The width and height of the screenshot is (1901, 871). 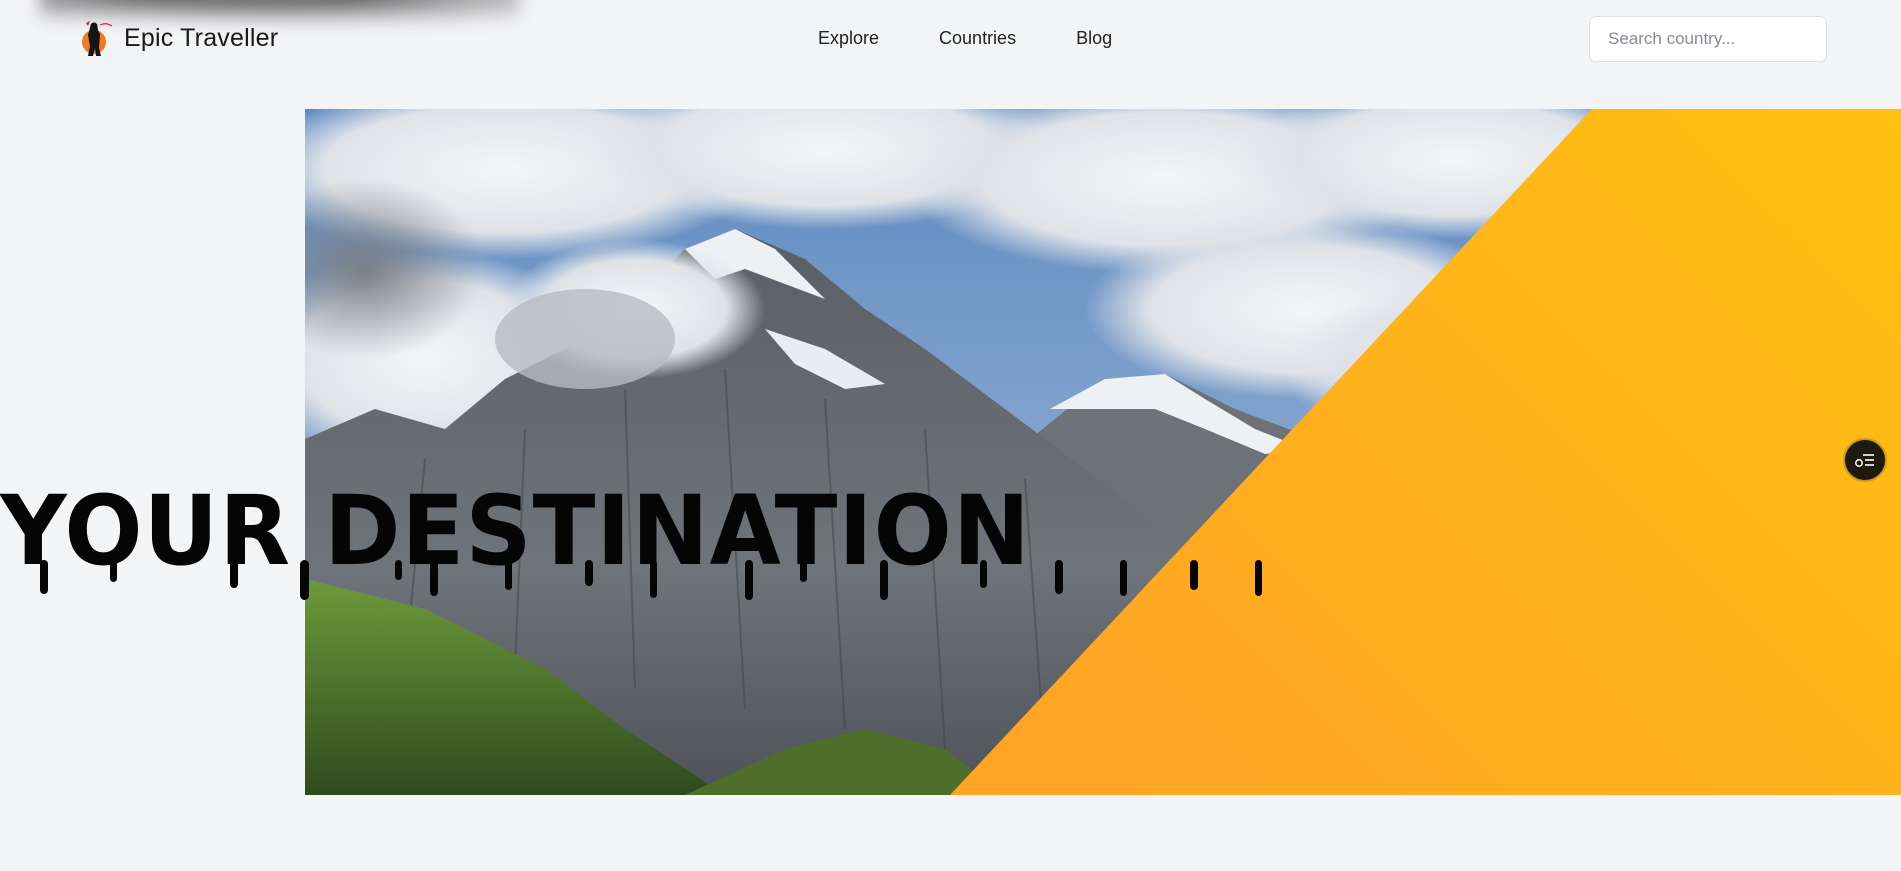 I want to click on dripping-text-effect, so click(x=651, y=580).